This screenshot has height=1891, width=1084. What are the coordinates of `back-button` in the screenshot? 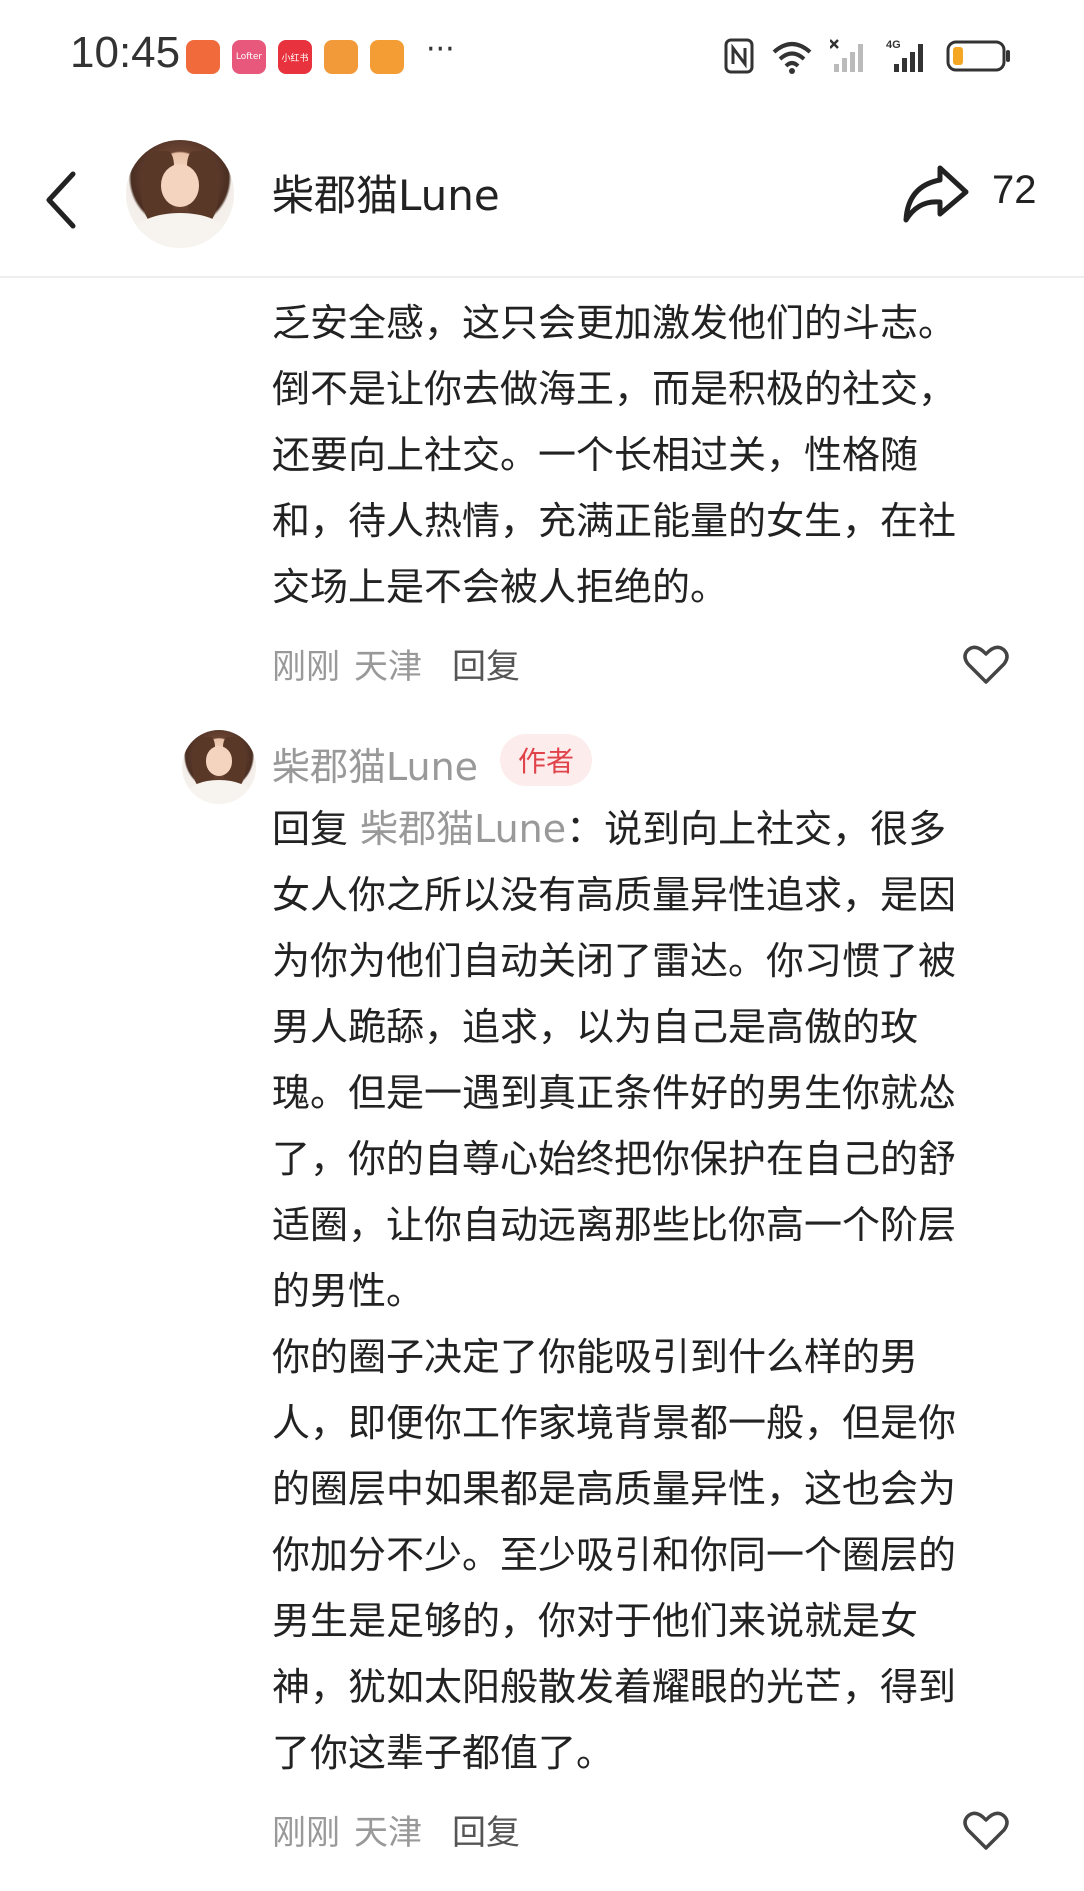 It's located at (61, 200).